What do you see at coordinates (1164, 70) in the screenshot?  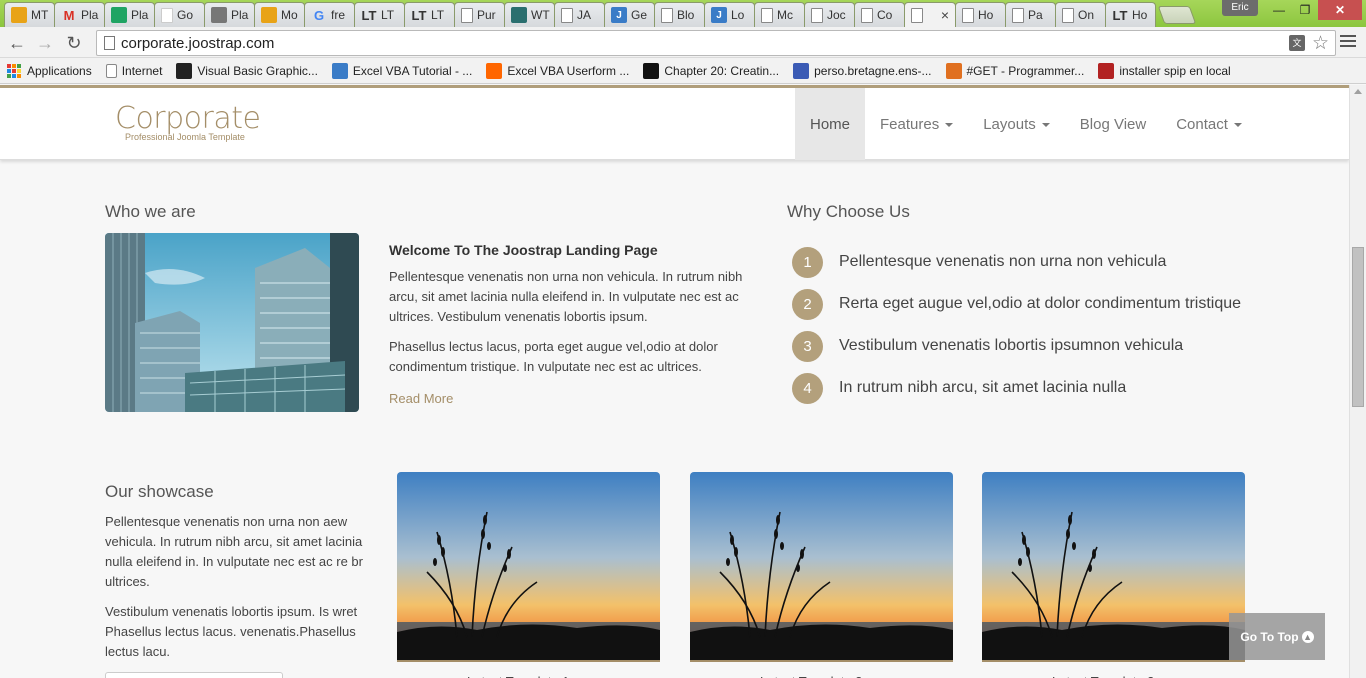 I see `bookmark-item: installer spip en local` at bounding box center [1164, 70].